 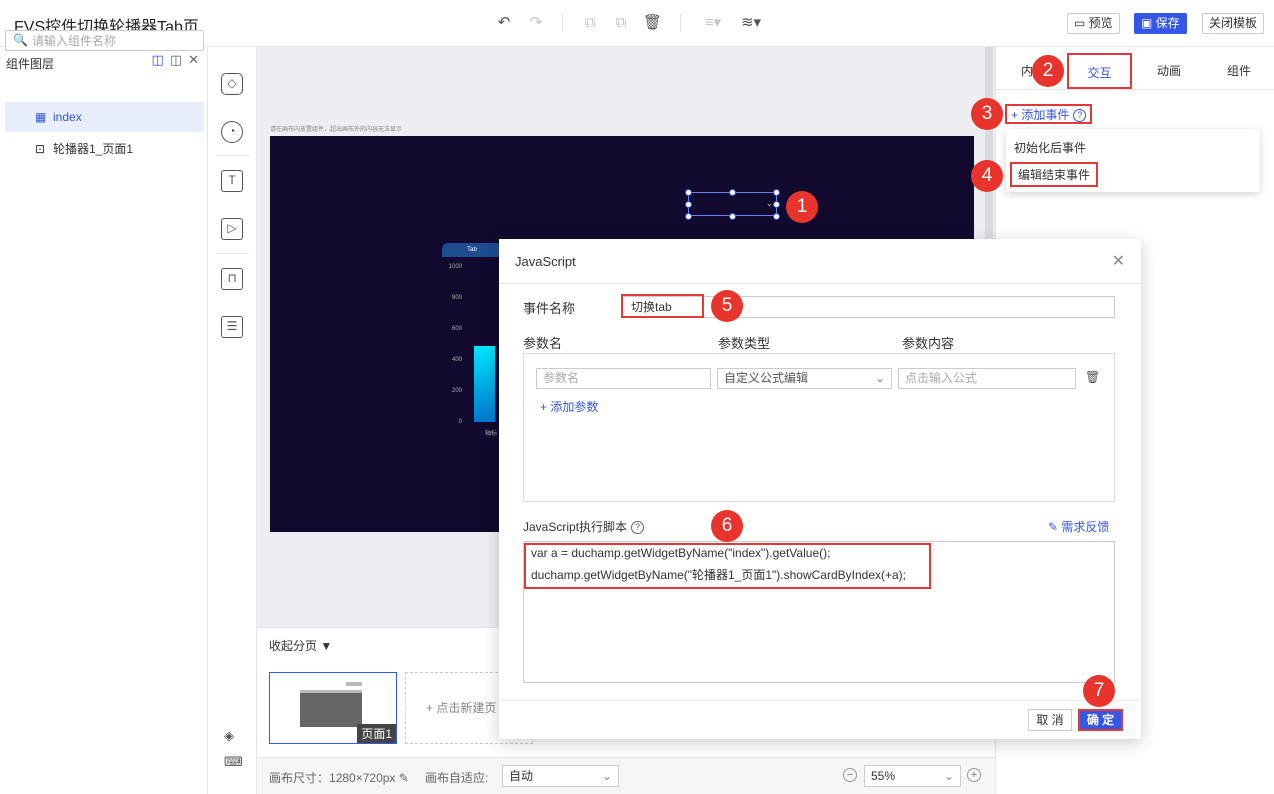 What do you see at coordinates (232, 229) in the screenshot?
I see `media-icon: ▷` at bounding box center [232, 229].